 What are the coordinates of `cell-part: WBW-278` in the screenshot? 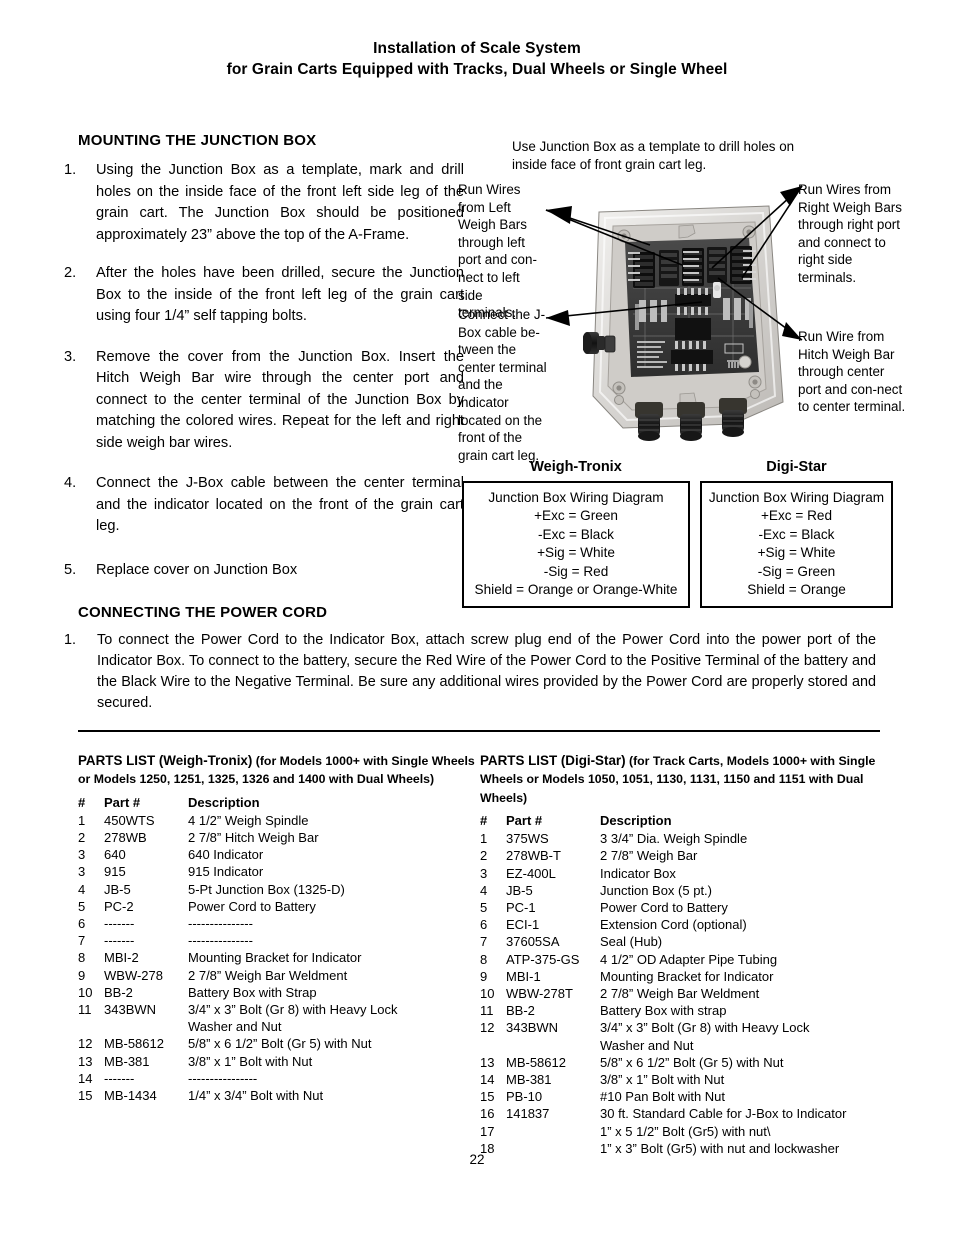 It's located at (133, 975).